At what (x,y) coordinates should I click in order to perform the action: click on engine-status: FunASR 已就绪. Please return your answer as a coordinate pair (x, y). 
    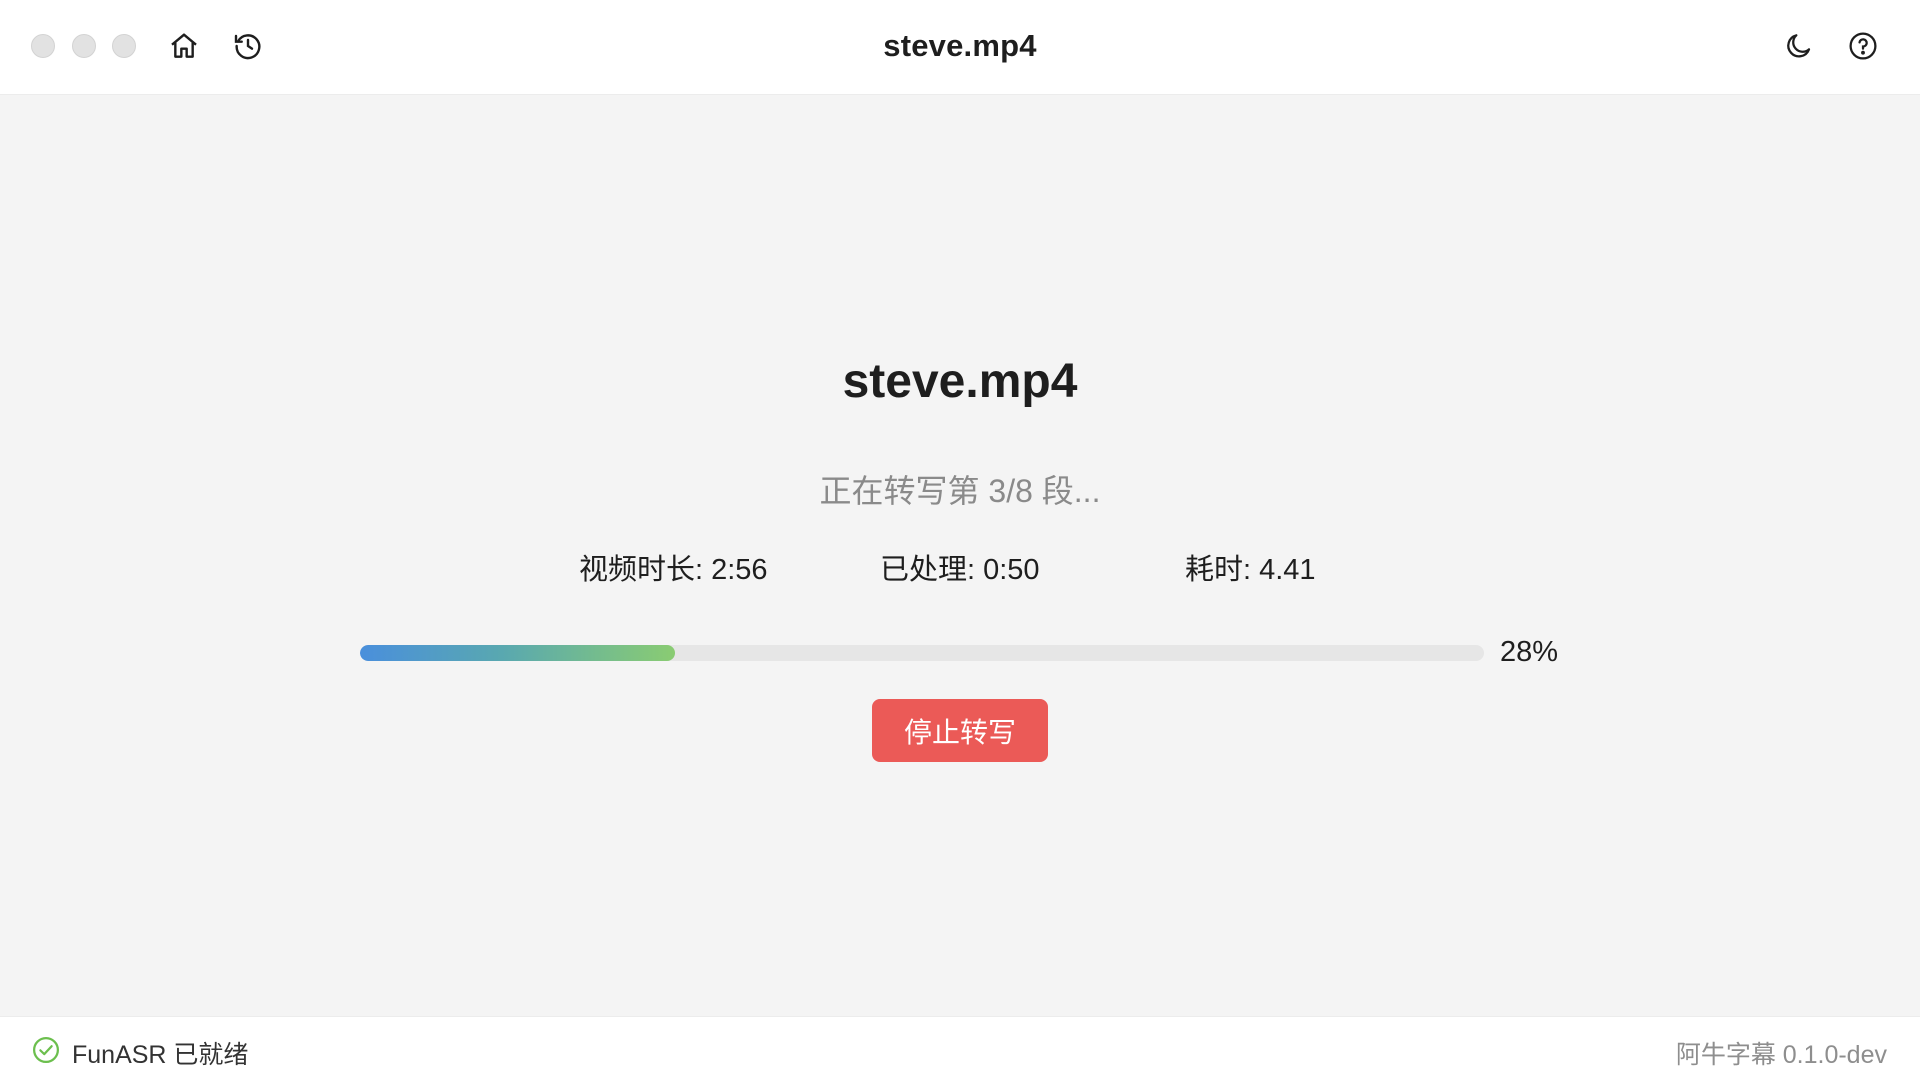
    Looking at the image, I should click on (160, 1055).